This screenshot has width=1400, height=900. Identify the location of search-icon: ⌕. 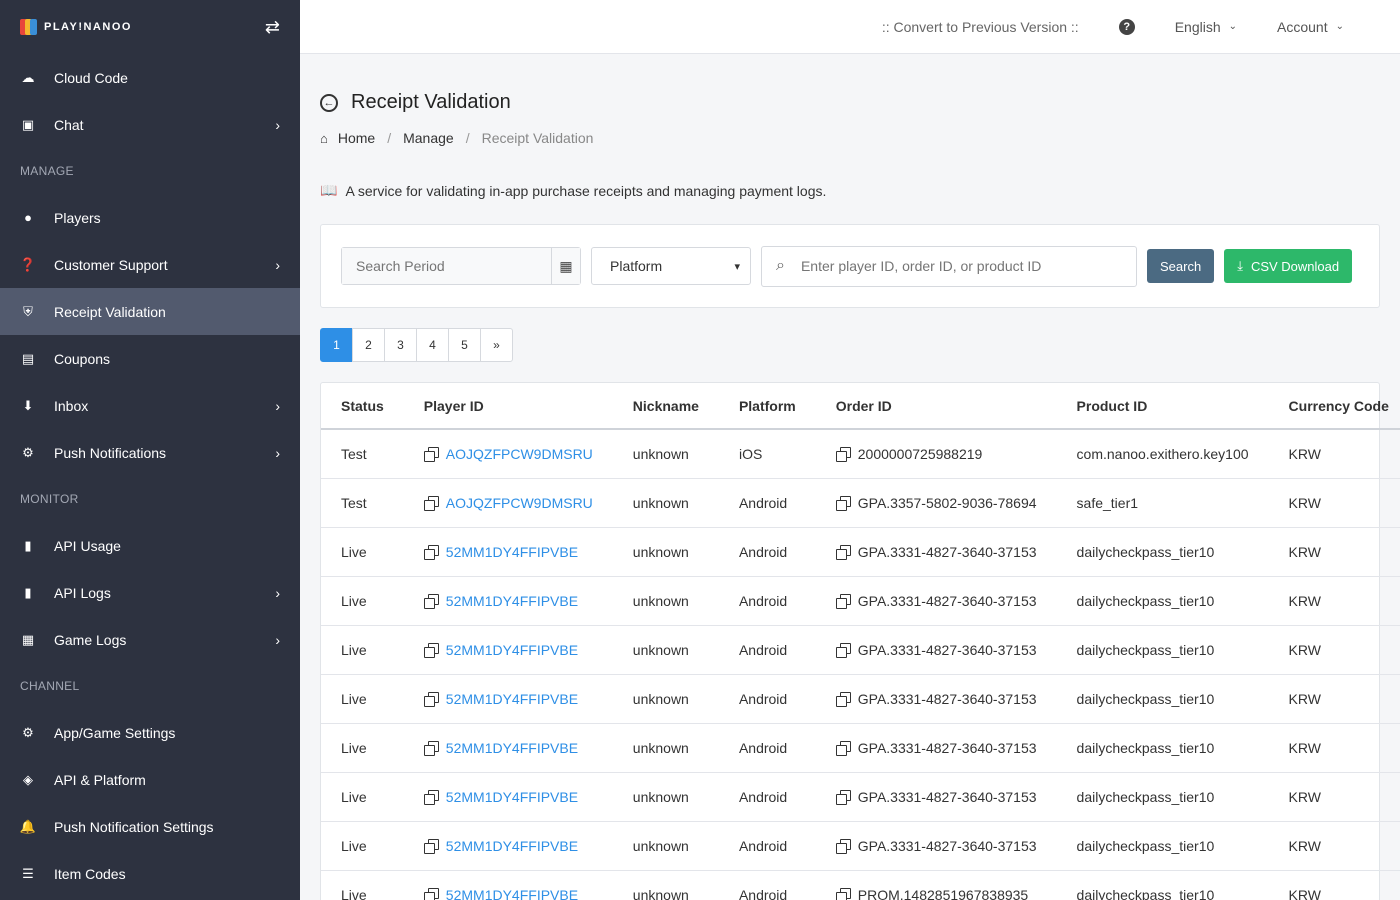
(780, 265).